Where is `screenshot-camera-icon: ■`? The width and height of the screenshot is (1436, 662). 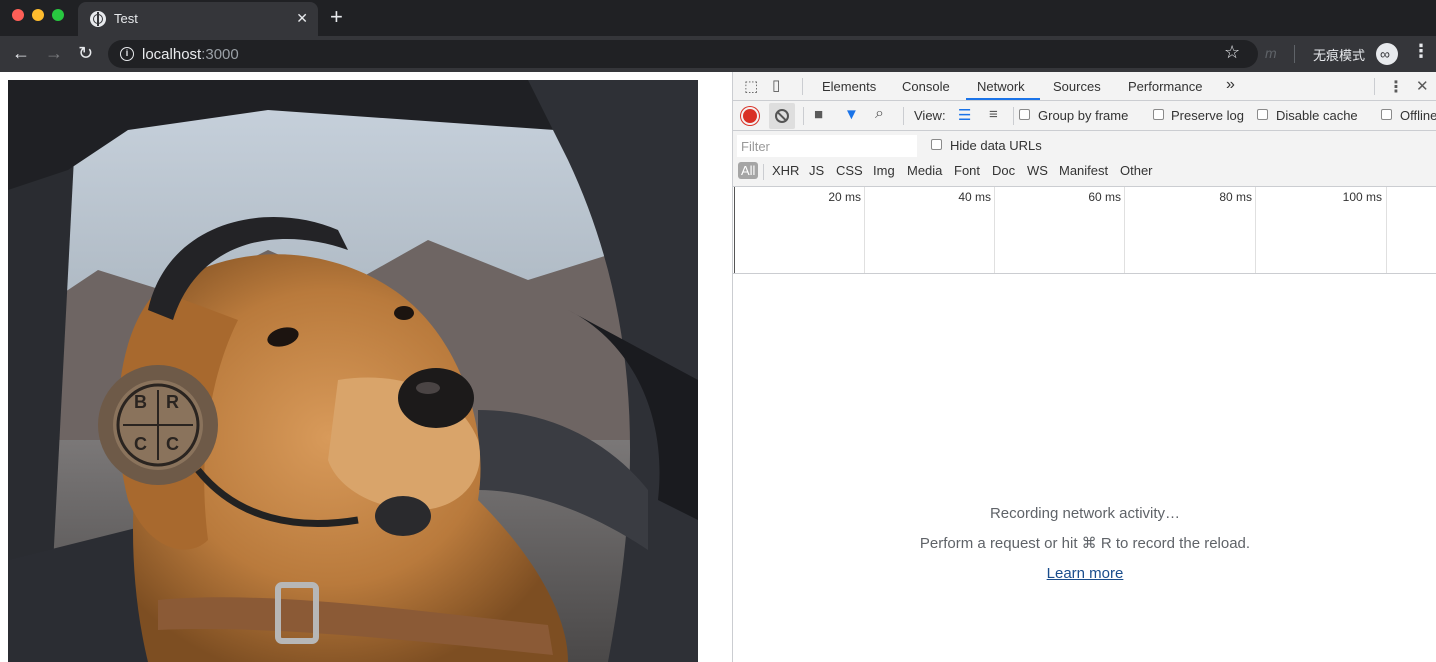 screenshot-camera-icon: ■ is located at coordinates (818, 114).